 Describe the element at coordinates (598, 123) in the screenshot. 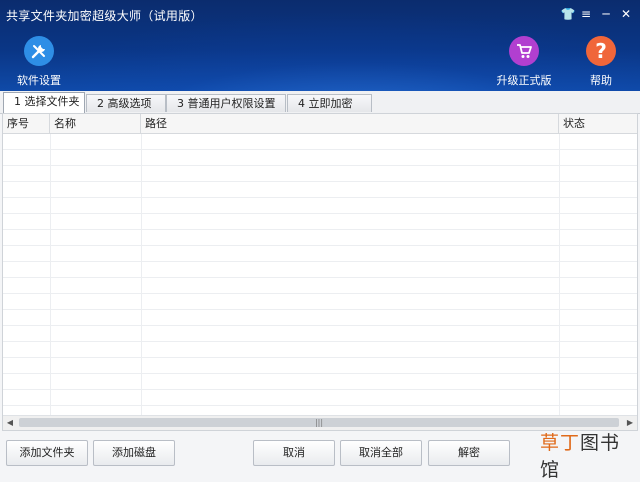

I see `column-header-status: 状态` at that location.